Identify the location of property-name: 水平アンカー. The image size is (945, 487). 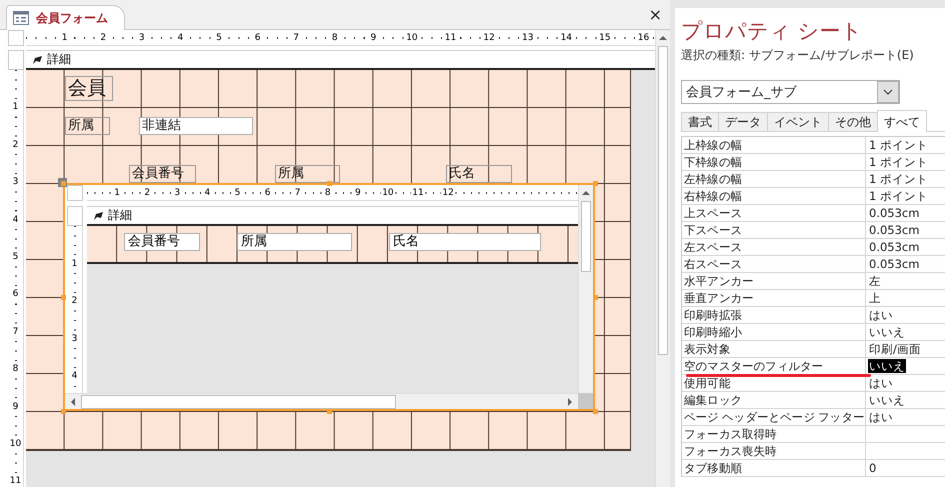
(719, 281).